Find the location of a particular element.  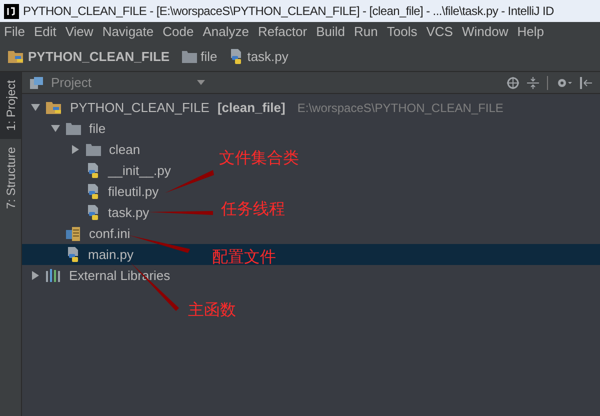

menu-item: Help is located at coordinates (530, 32).